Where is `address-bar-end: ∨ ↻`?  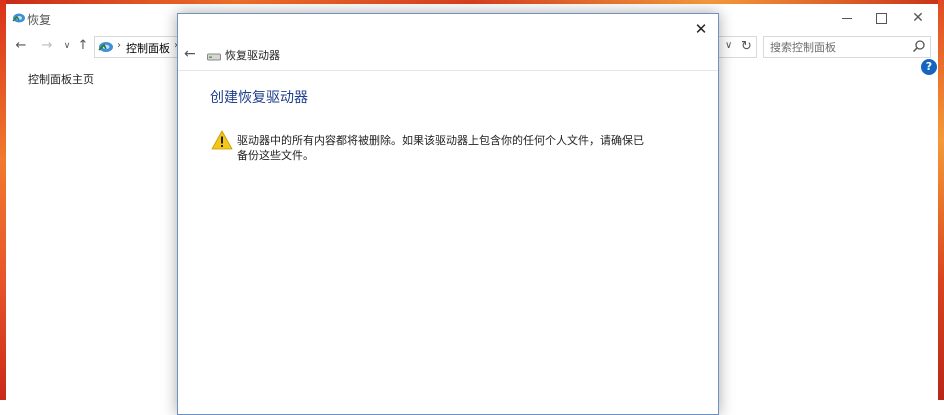 address-bar-end: ∨ ↻ is located at coordinates (737, 47).